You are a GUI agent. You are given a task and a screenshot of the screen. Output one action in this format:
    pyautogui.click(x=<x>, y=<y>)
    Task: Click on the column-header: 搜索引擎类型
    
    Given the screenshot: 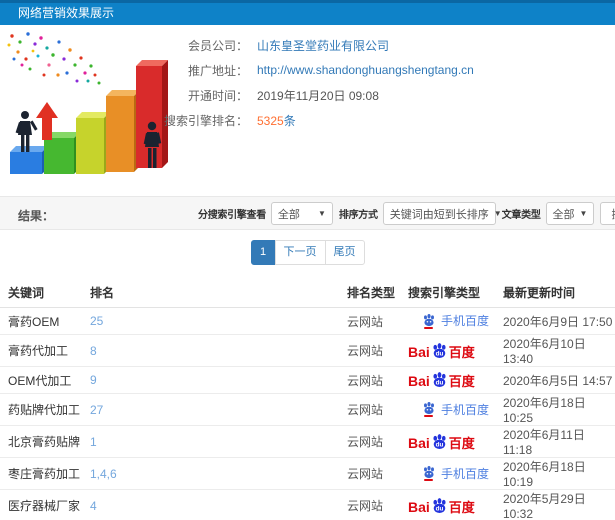 What is the action you would take?
    pyautogui.click(x=447, y=293)
    